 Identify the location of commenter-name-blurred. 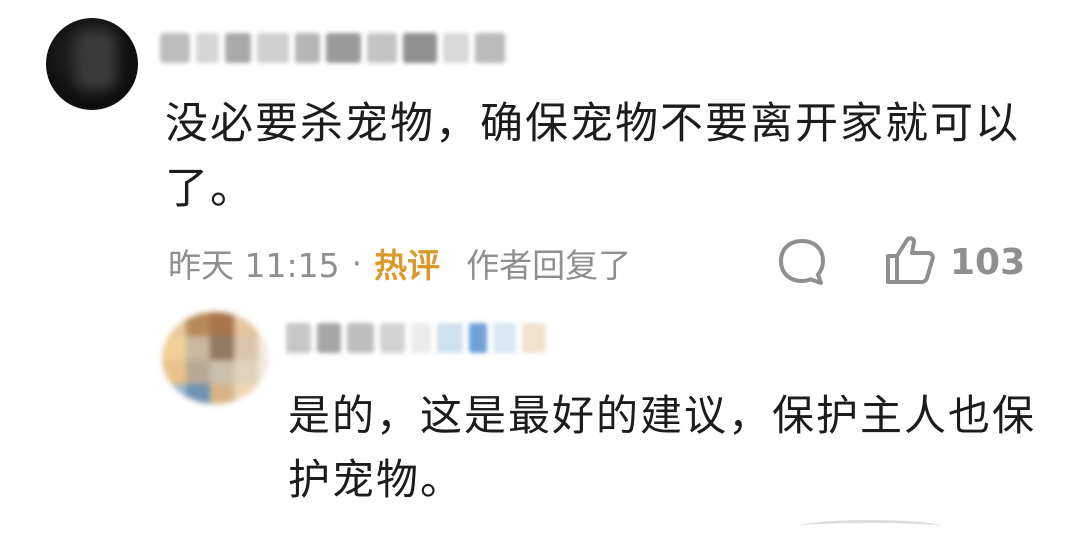
(332, 48).